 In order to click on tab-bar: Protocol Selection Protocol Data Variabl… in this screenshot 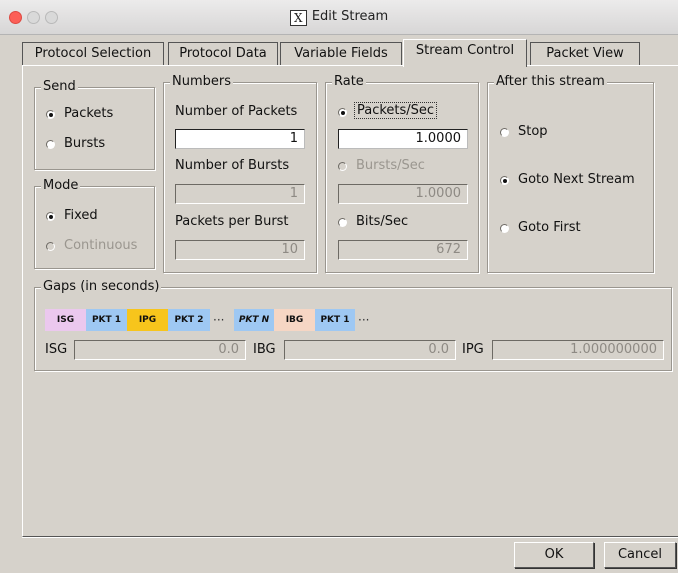, I will do `click(347, 53)`.